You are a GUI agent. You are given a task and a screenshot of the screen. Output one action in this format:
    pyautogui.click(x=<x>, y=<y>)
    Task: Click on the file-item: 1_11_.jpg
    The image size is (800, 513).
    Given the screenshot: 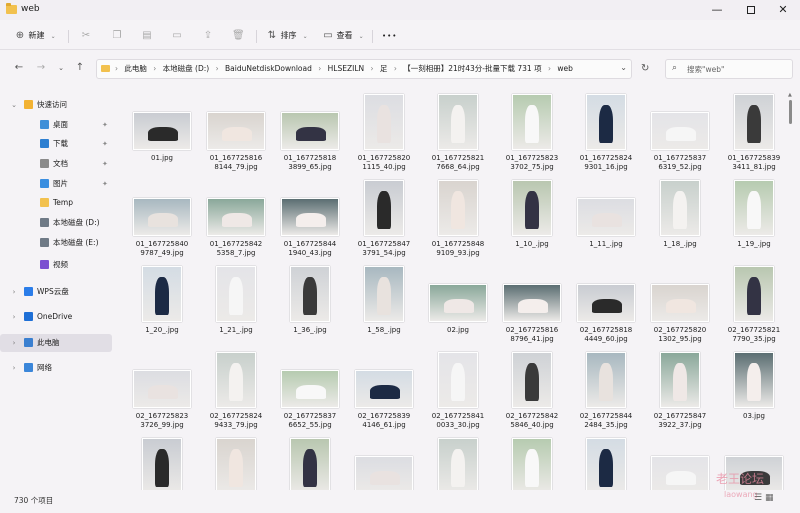 What is the action you would take?
    pyautogui.click(x=606, y=221)
    